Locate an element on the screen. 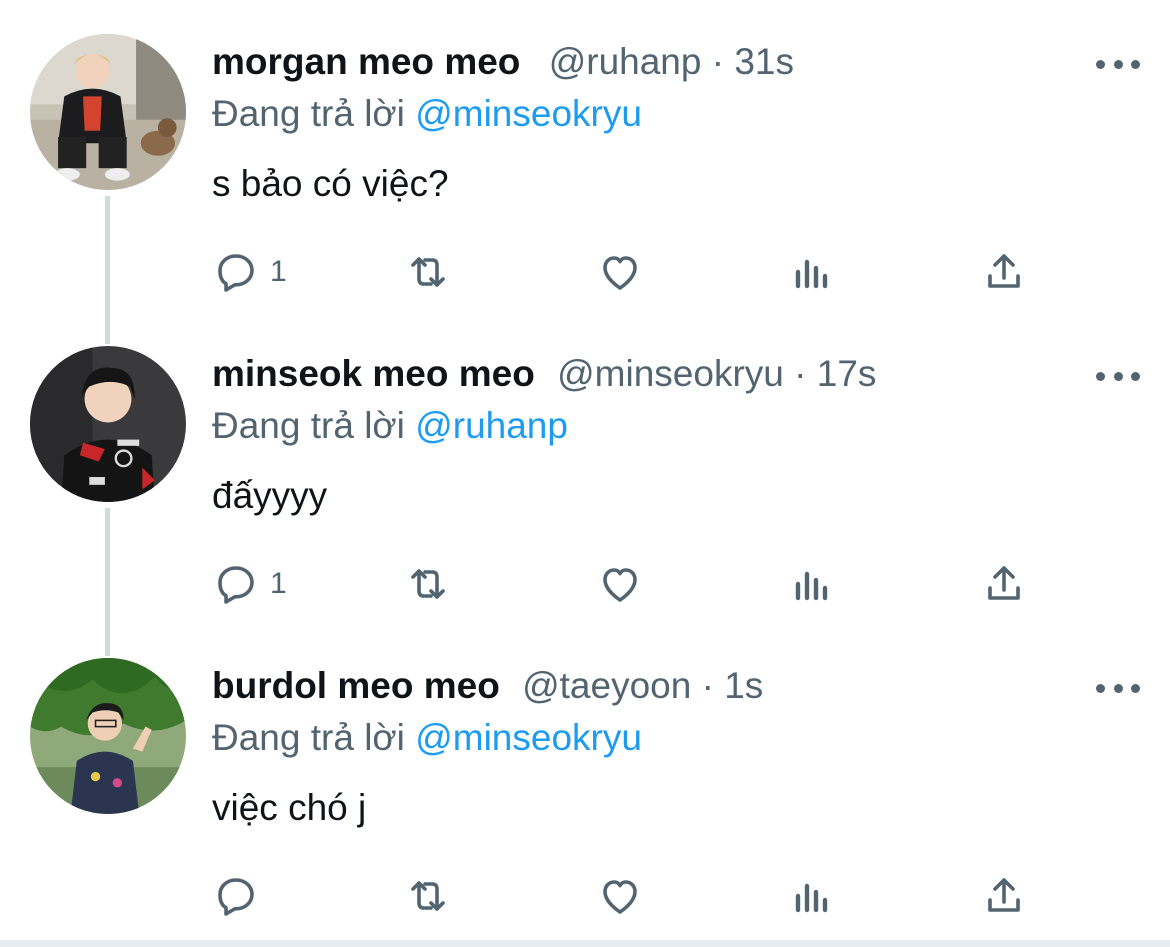 The width and height of the screenshot is (1170, 947). action-bar is located at coordinates (585, 896).